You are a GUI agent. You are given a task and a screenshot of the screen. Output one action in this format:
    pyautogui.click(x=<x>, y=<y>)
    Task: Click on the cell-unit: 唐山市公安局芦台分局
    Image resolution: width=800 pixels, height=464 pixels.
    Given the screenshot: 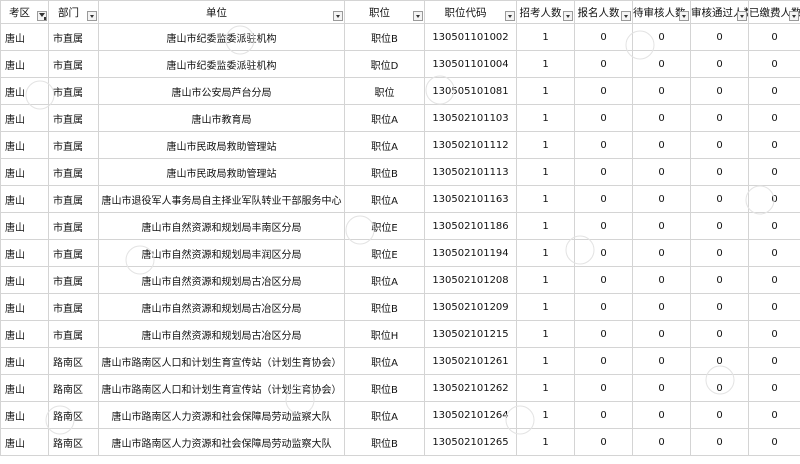 What is the action you would take?
    pyautogui.click(x=221, y=91)
    